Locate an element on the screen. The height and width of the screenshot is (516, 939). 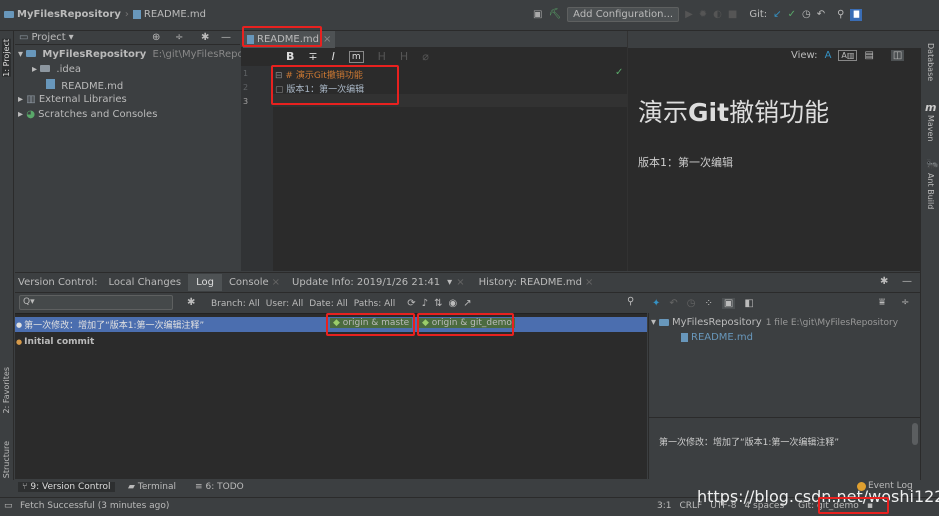
code-button: m is located at coordinates (356, 56).